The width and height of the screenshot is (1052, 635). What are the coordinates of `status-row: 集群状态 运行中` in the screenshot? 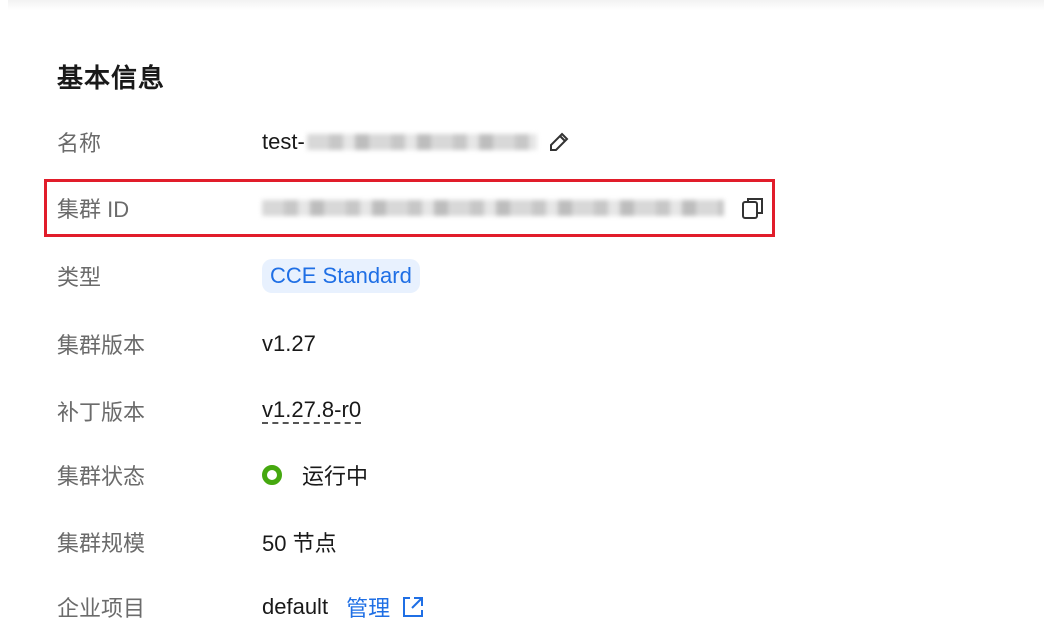 It's located at (212, 475).